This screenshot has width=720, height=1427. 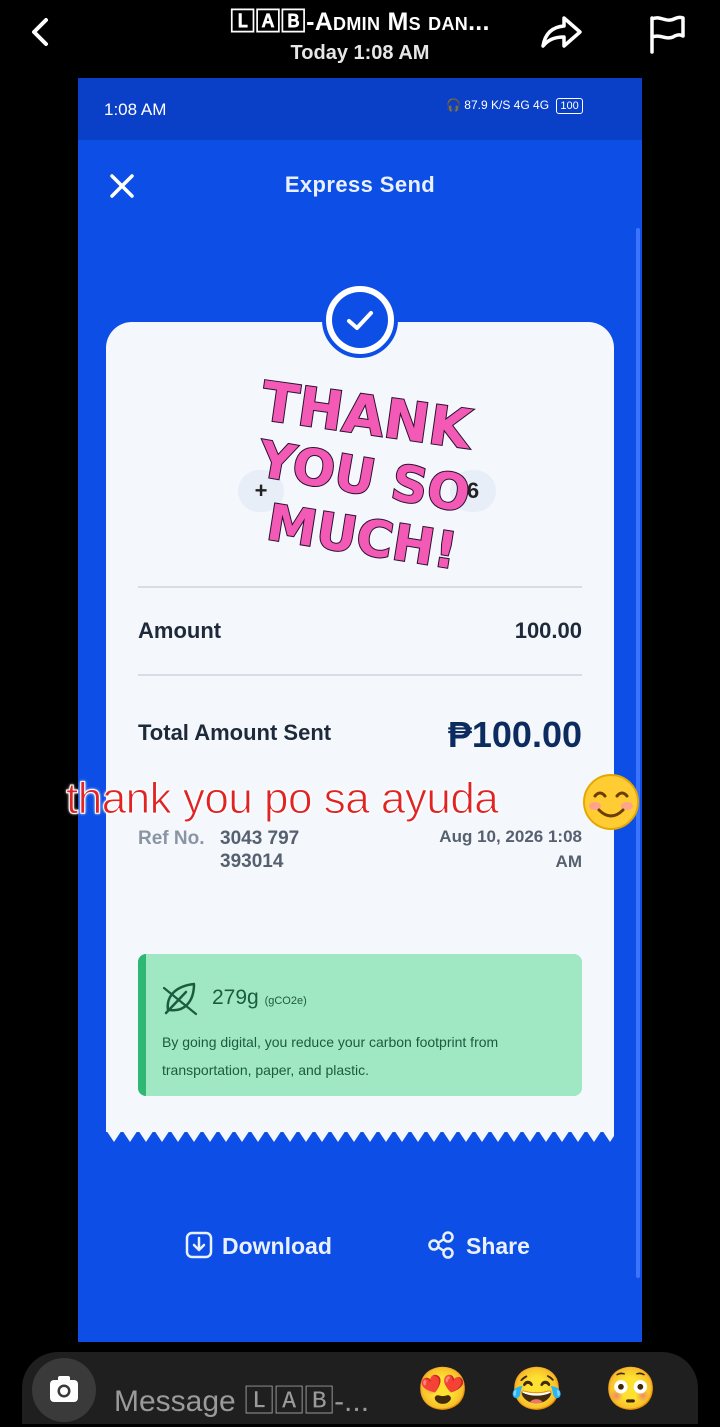 I want to click on carbon-amount-value: 279g, so click(x=235, y=997).